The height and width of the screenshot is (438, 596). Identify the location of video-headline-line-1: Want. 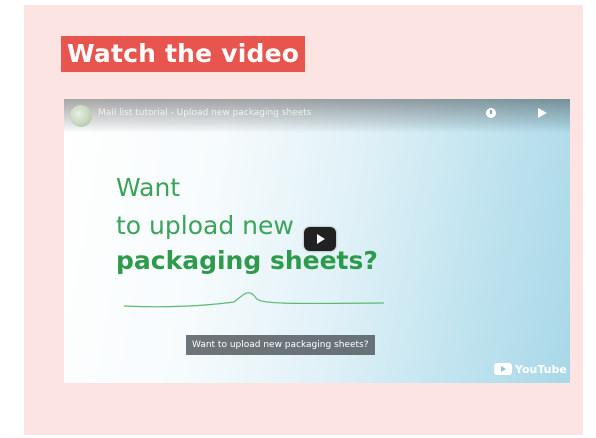
(148, 187).